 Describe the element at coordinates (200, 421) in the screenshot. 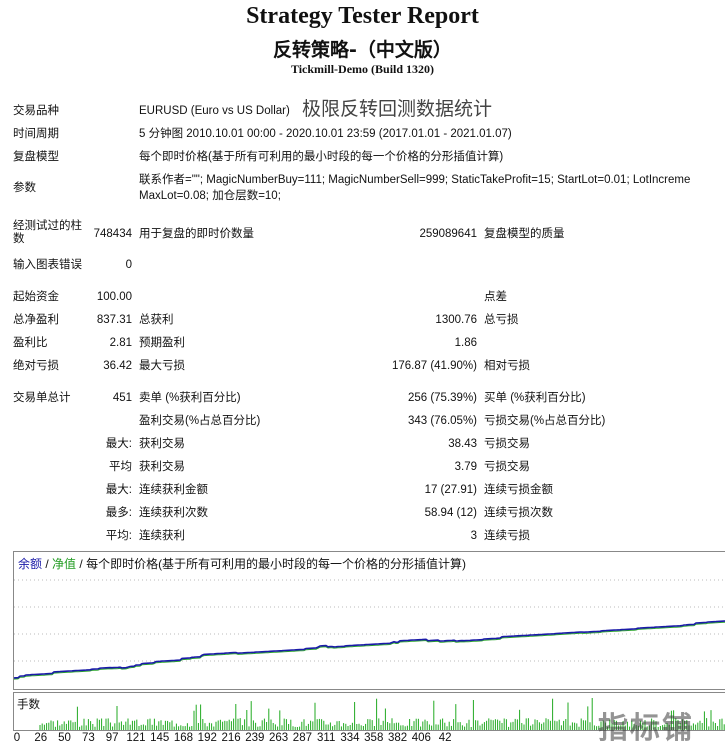

I see `profit-trades-label: 盈利交易(%占总百分比)` at that location.